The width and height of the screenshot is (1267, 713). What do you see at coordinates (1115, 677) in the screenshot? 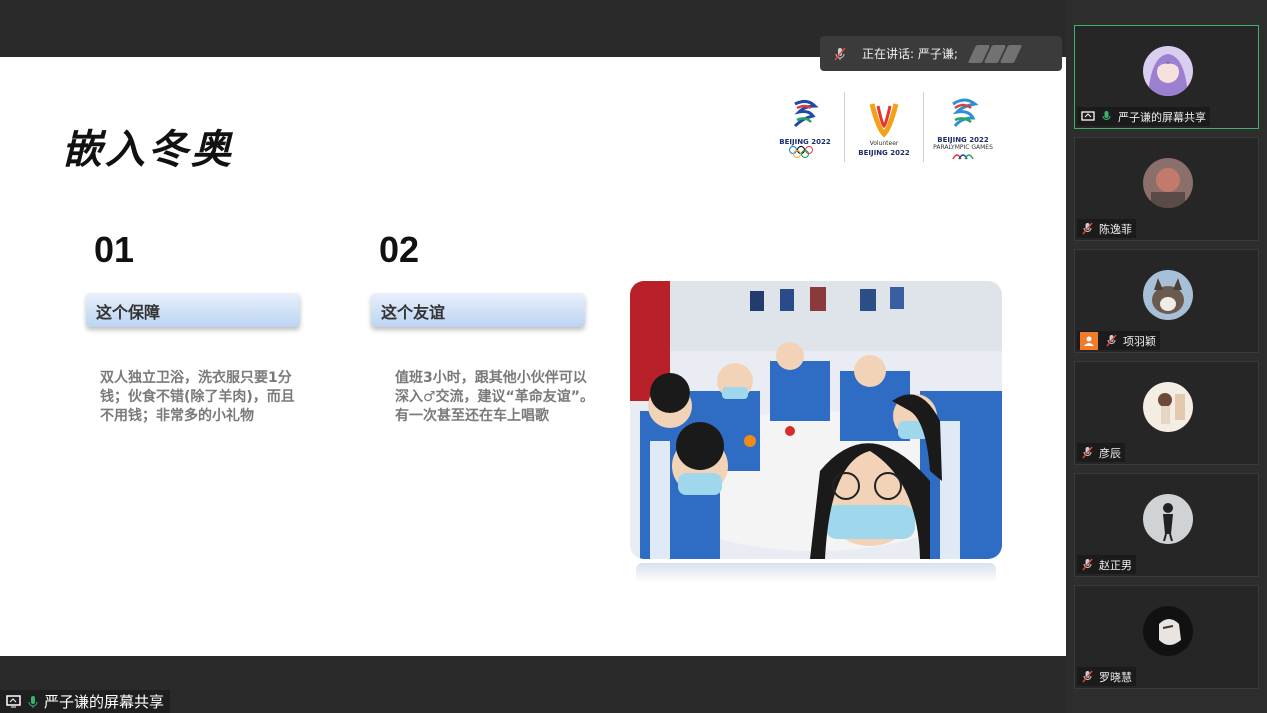
I see `participant-name: 罗晓慧` at bounding box center [1115, 677].